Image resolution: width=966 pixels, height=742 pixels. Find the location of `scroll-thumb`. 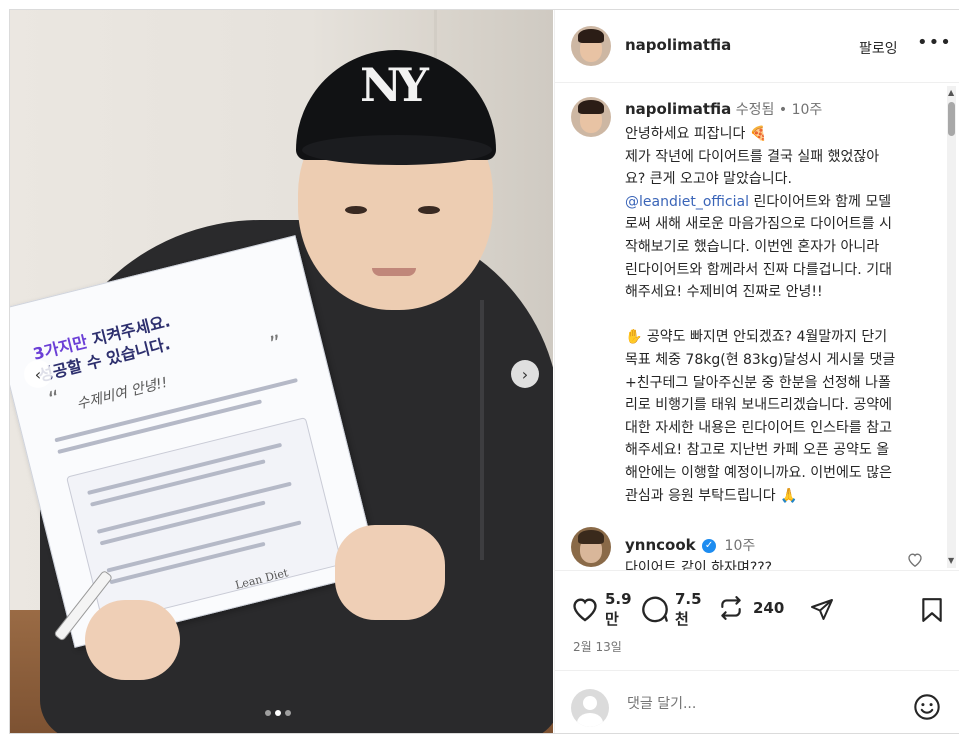

scroll-thumb is located at coordinates (951, 119).